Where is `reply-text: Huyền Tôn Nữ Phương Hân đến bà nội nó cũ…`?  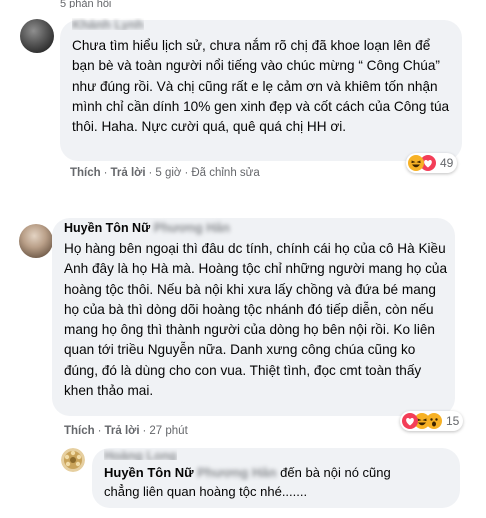 reply-text: Huyền Tôn Nữ Phương Hân đến bà nội nó cũ… is located at coordinates (247, 482).